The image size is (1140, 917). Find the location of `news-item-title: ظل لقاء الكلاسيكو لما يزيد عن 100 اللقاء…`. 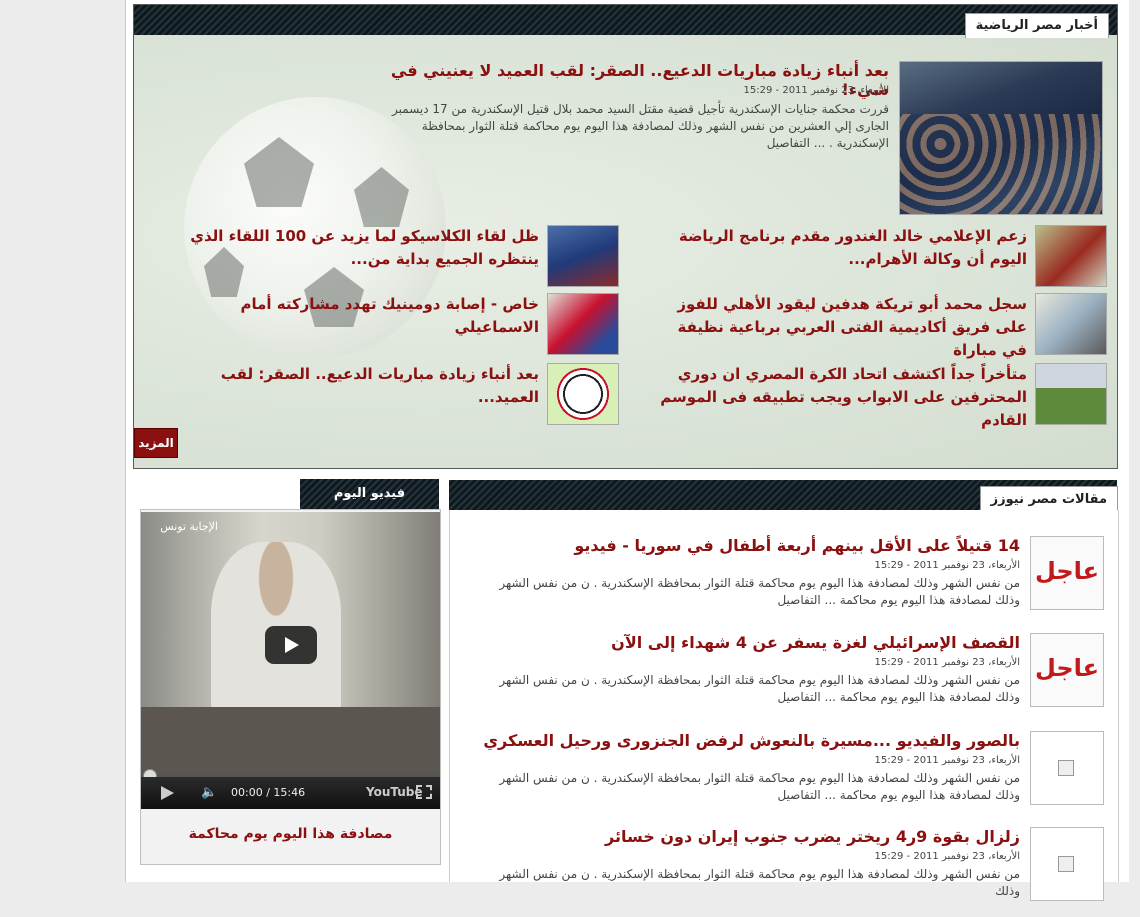

news-item-title: ظل لقاء الكلاسيكو لما يزيد عن 100 اللقاء… is located at coordinates (354, 248).